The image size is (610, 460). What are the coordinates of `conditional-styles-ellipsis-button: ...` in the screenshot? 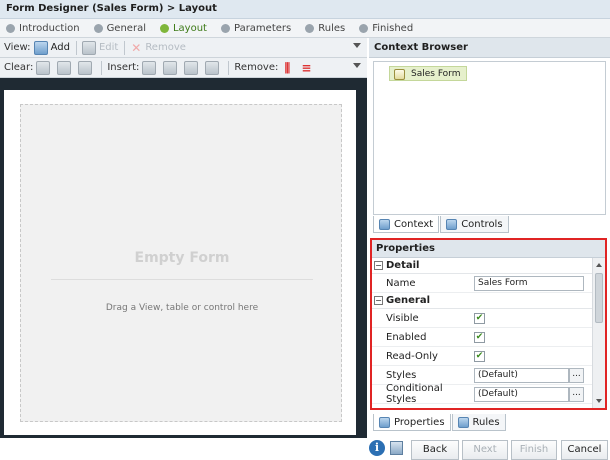 It's located at (576, 394).